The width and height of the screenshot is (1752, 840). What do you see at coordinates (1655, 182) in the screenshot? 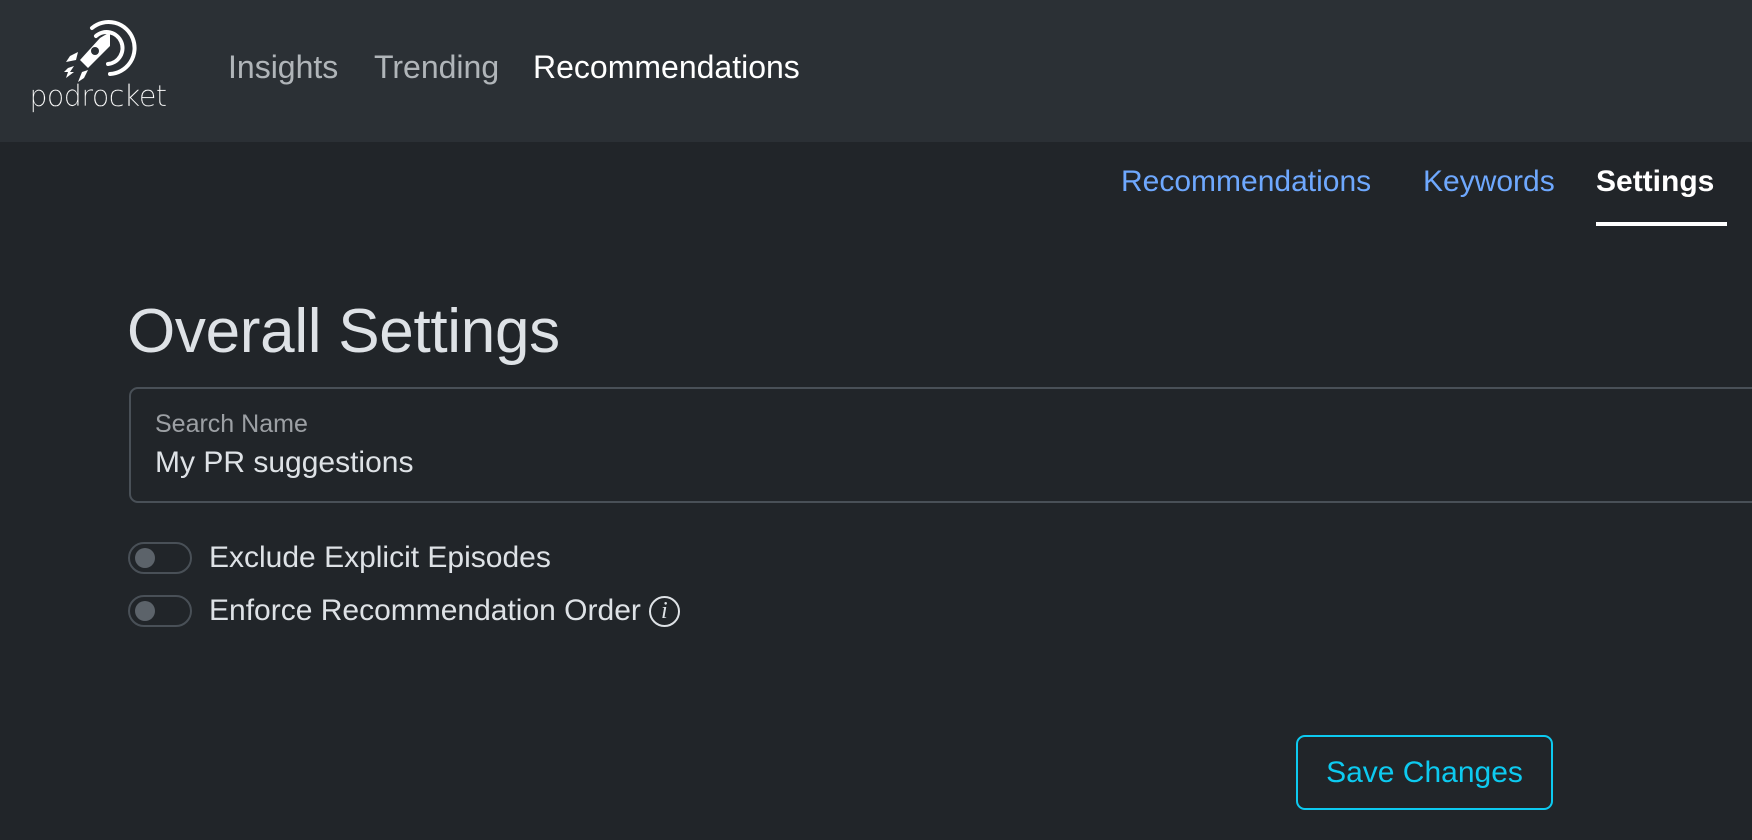
I see `tab-settings: Settings` at bounding box center [1655, 182].